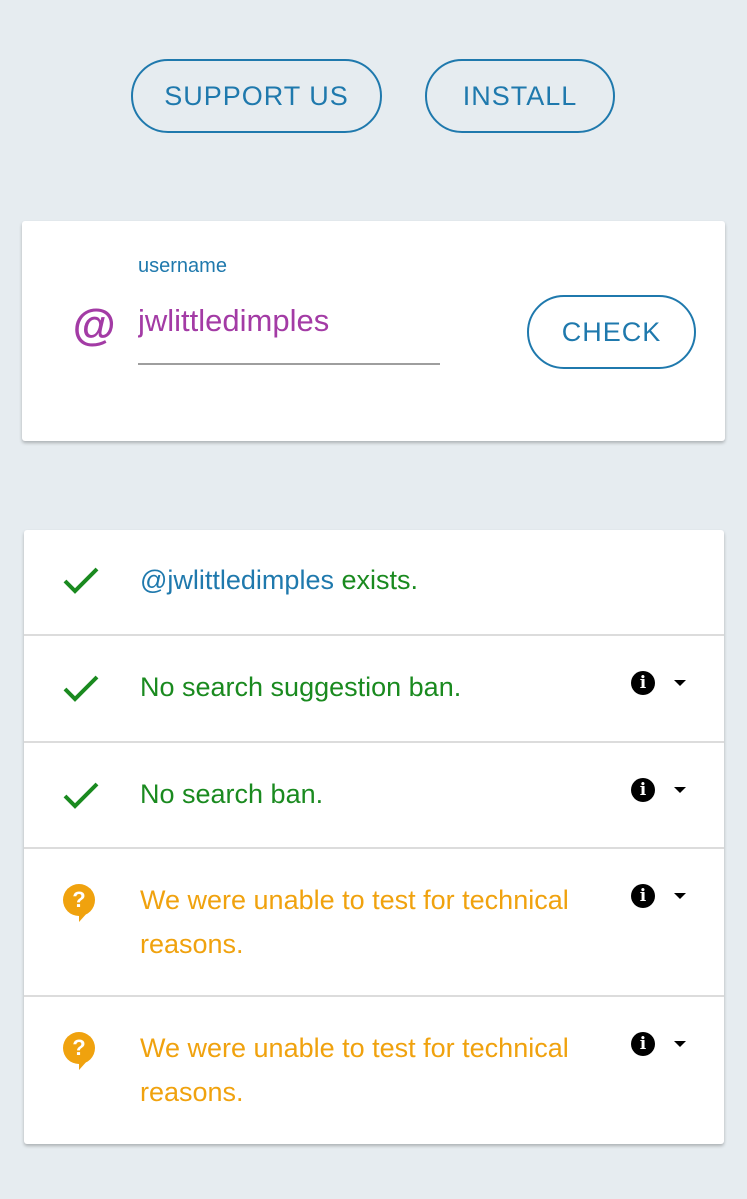 The image size is (747, 1199). I want to click on result-row-search-ban: No search ban. i, so click(374, 796).